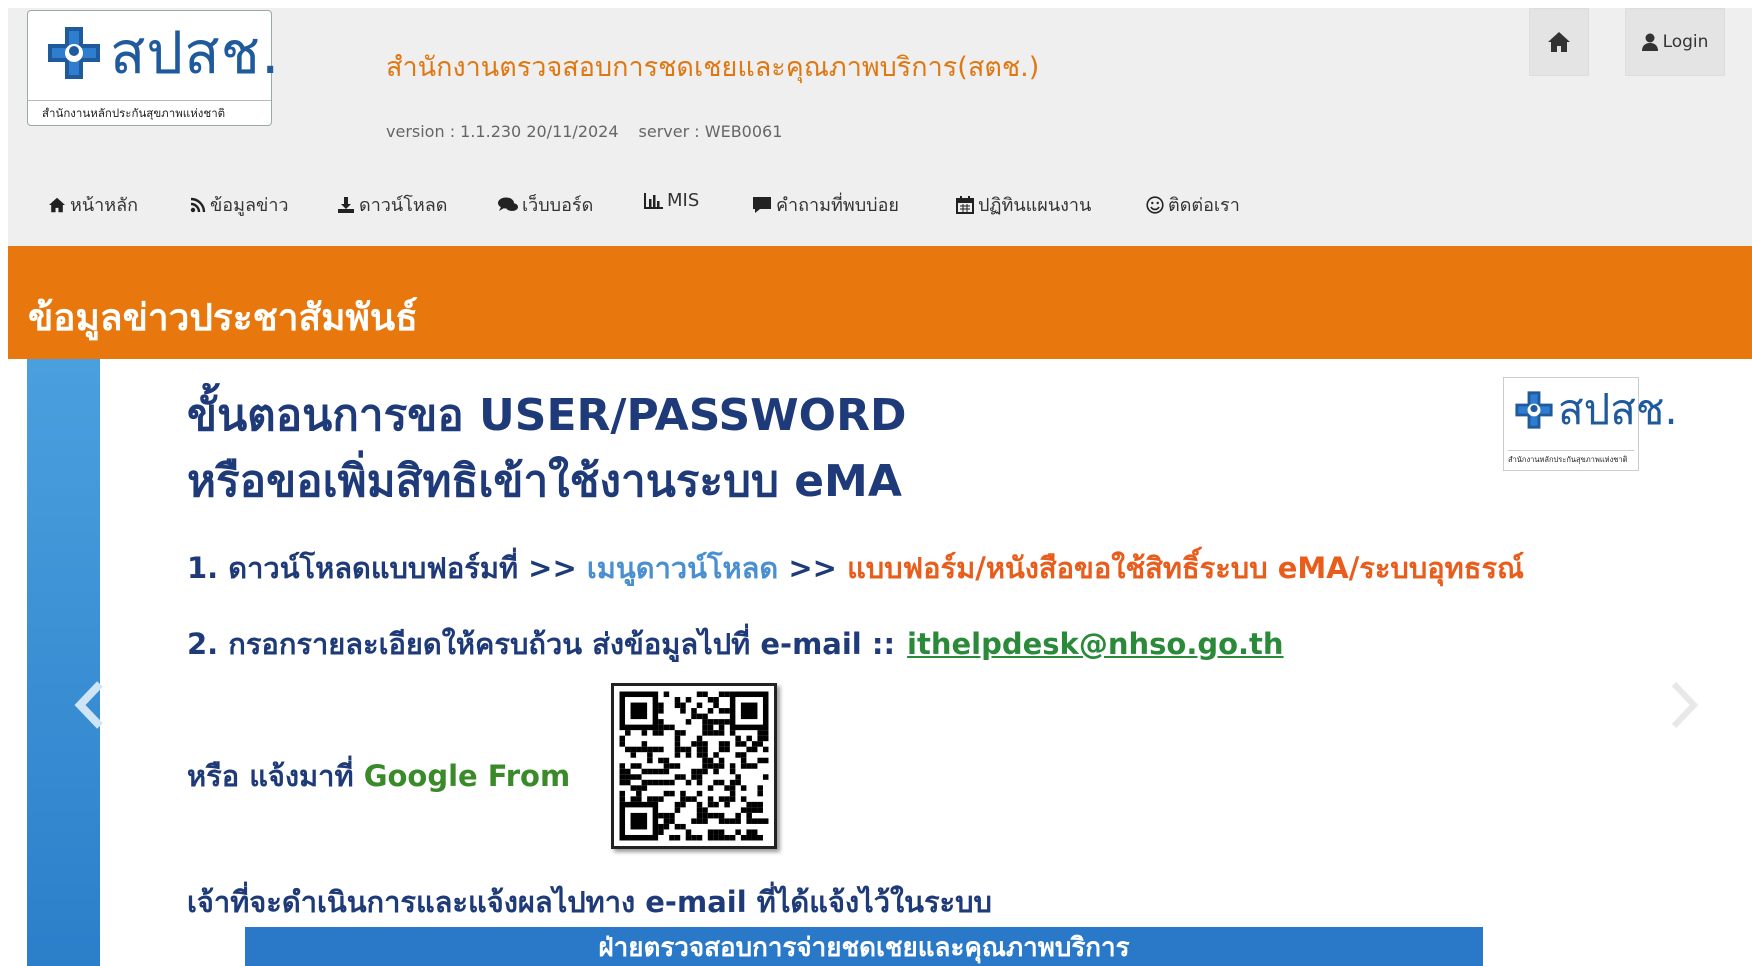  Describe the element at coordinates (558, 205) in the screenshot. I see `nav-webboard-label: เว็บบอร์ด` at that location.